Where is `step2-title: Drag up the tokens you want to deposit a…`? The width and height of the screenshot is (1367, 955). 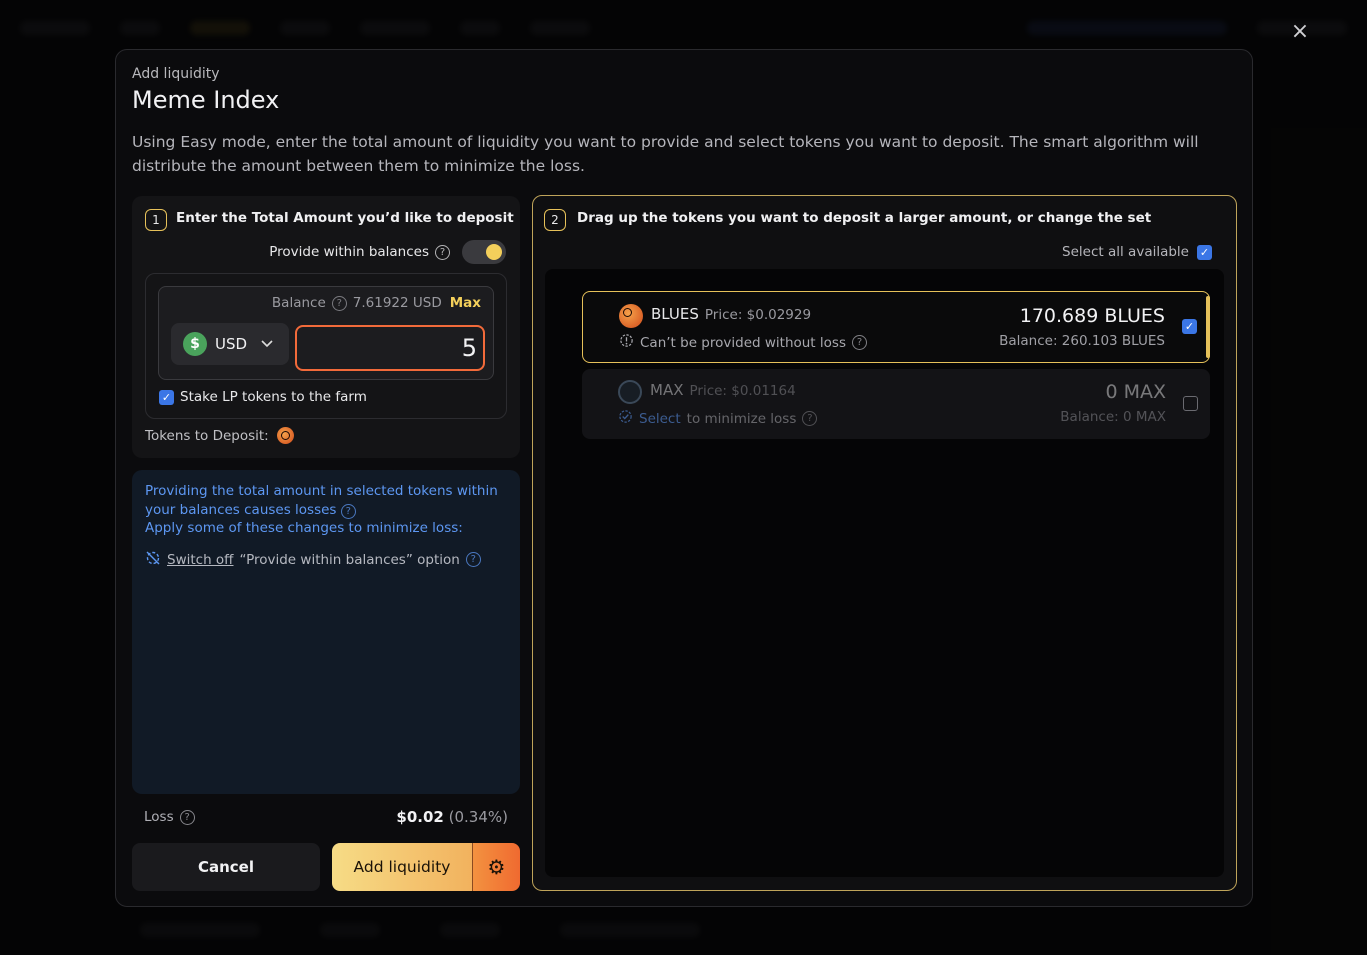
step2-title: Drag up the tokens you want to deposit a… is located at coordinates (864, 218).